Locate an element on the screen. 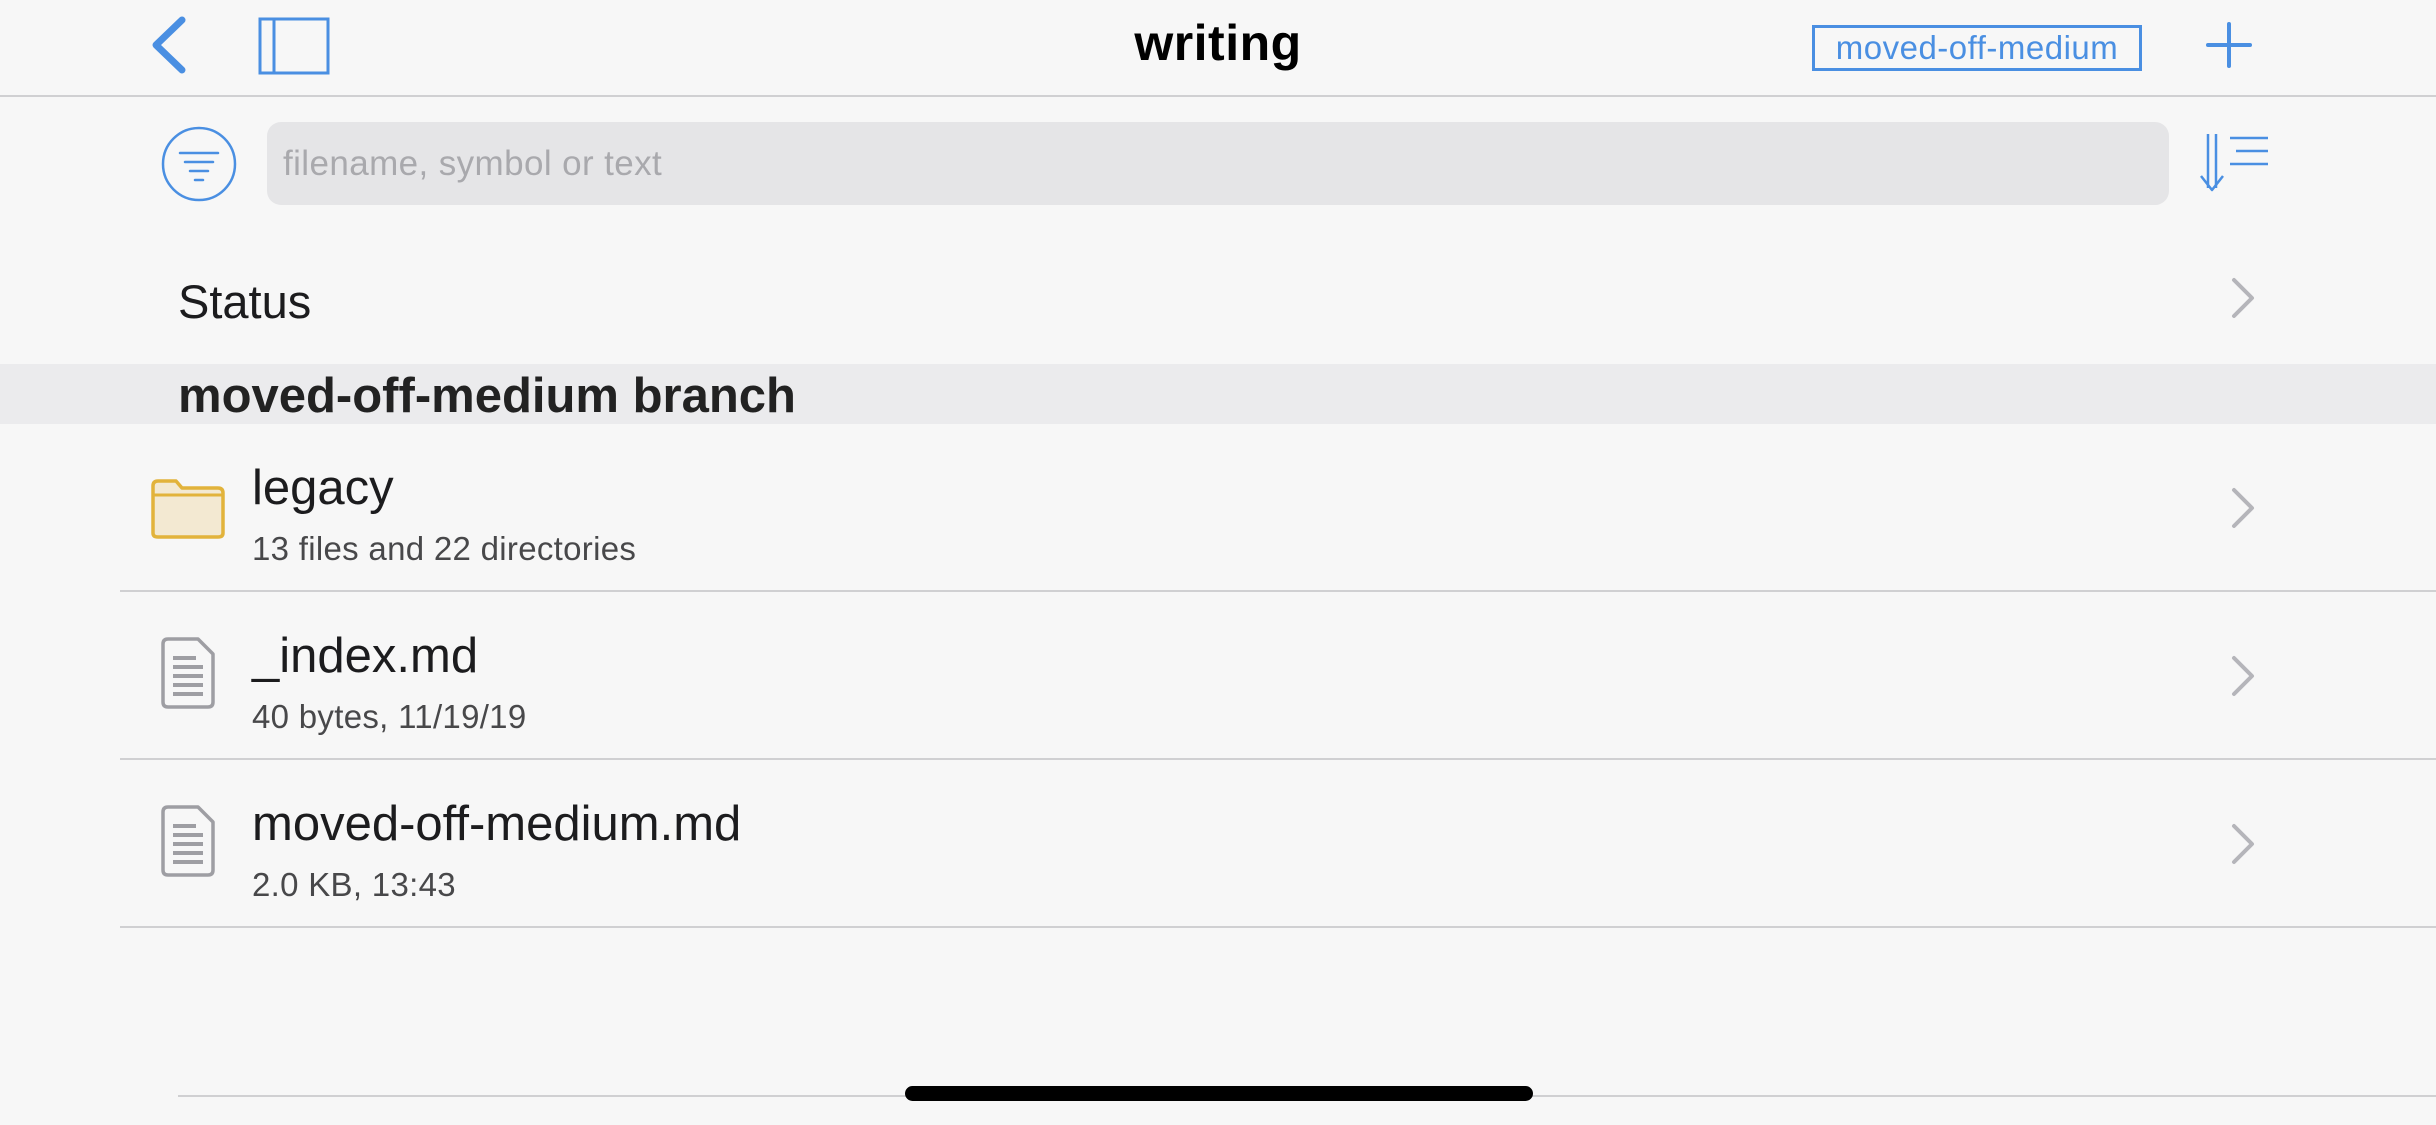 Image resolution: width=2436 pixels, height=1125 pixels. item-meta: 2.0 KB, 13:43 is located at coordinates (354, 884).